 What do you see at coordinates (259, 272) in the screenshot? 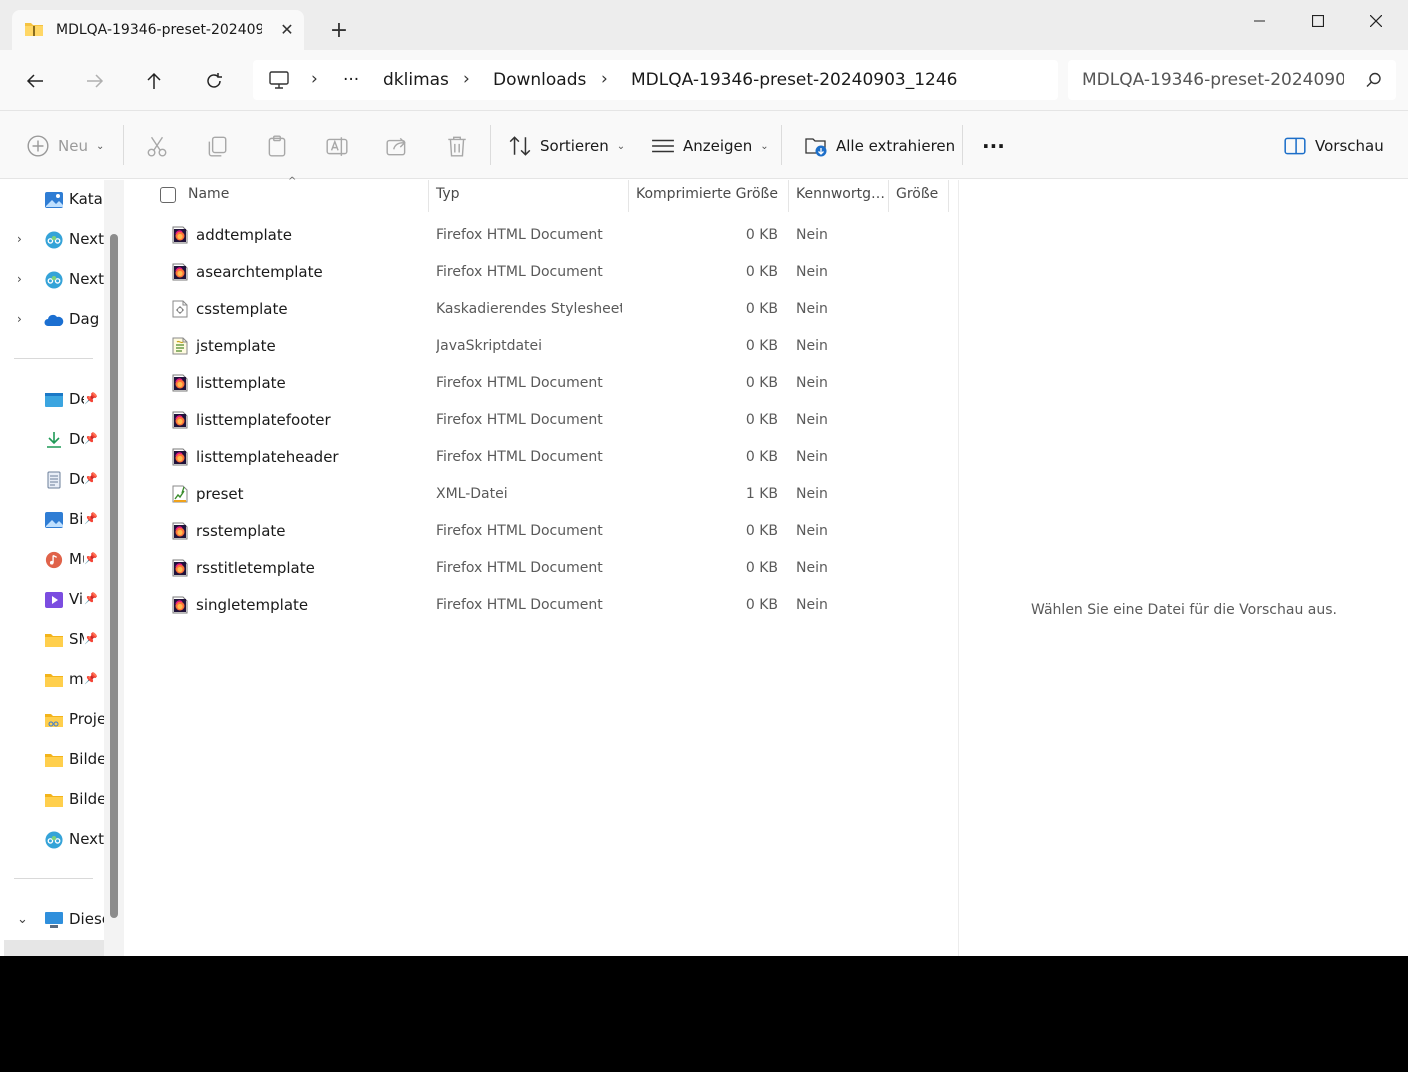
I see `file-name: asearchtemplate` at bounding box center [259, 272].